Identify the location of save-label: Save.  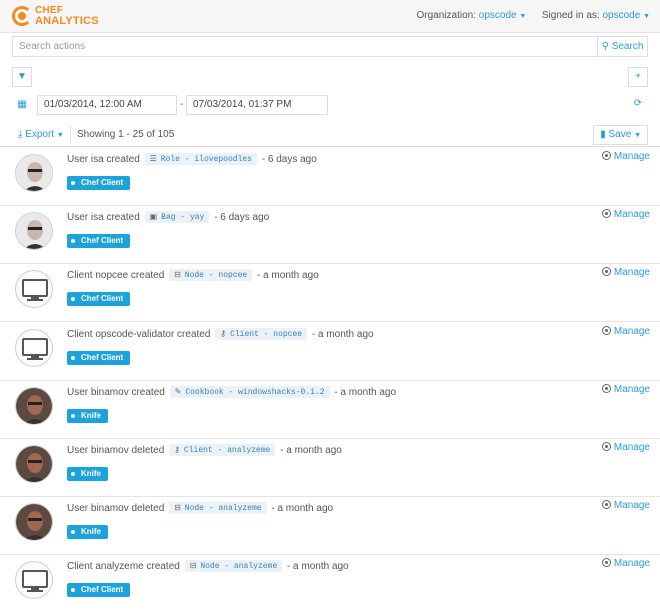
(620, 134).